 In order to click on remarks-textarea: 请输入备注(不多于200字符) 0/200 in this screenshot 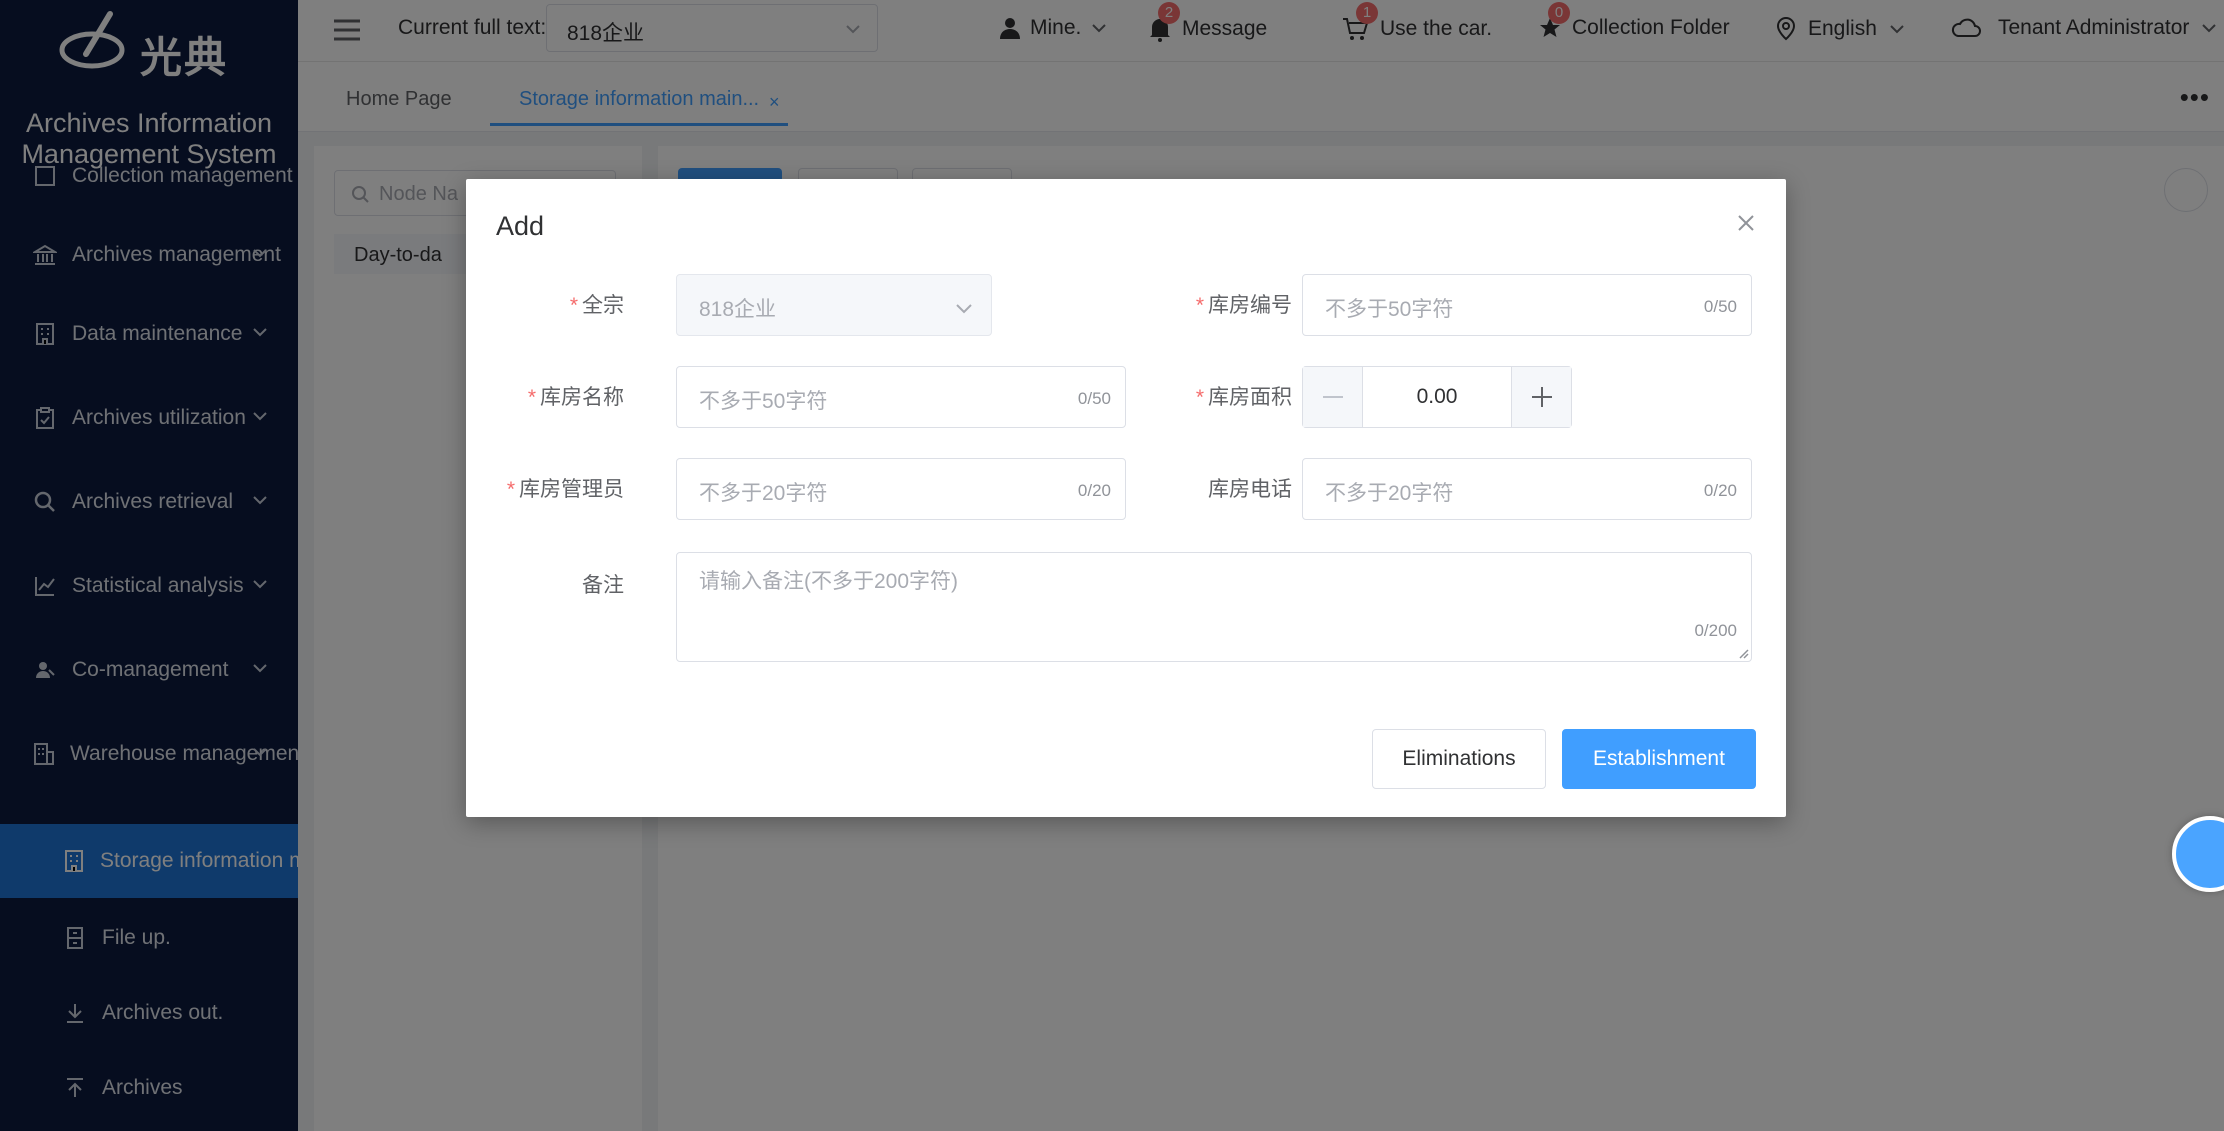, I will do `click(1214, 607)`.